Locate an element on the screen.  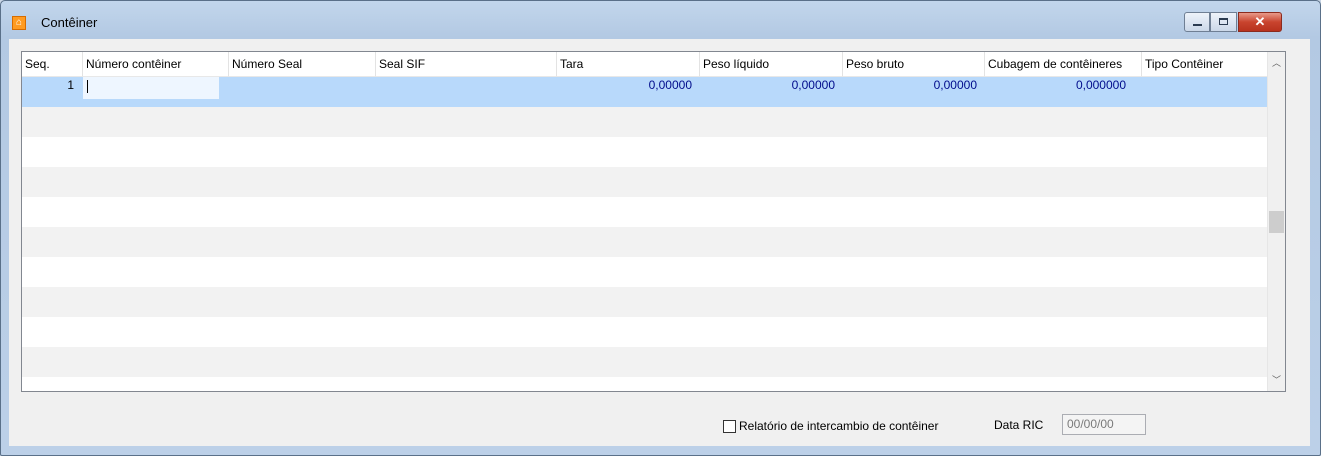
cell-numero-seal is located at coordinates (302, 92).